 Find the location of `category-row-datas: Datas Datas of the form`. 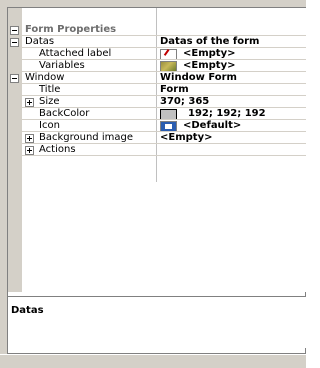

category-row-datas: Datas Datas of the form is located at coordinates (157, 42).